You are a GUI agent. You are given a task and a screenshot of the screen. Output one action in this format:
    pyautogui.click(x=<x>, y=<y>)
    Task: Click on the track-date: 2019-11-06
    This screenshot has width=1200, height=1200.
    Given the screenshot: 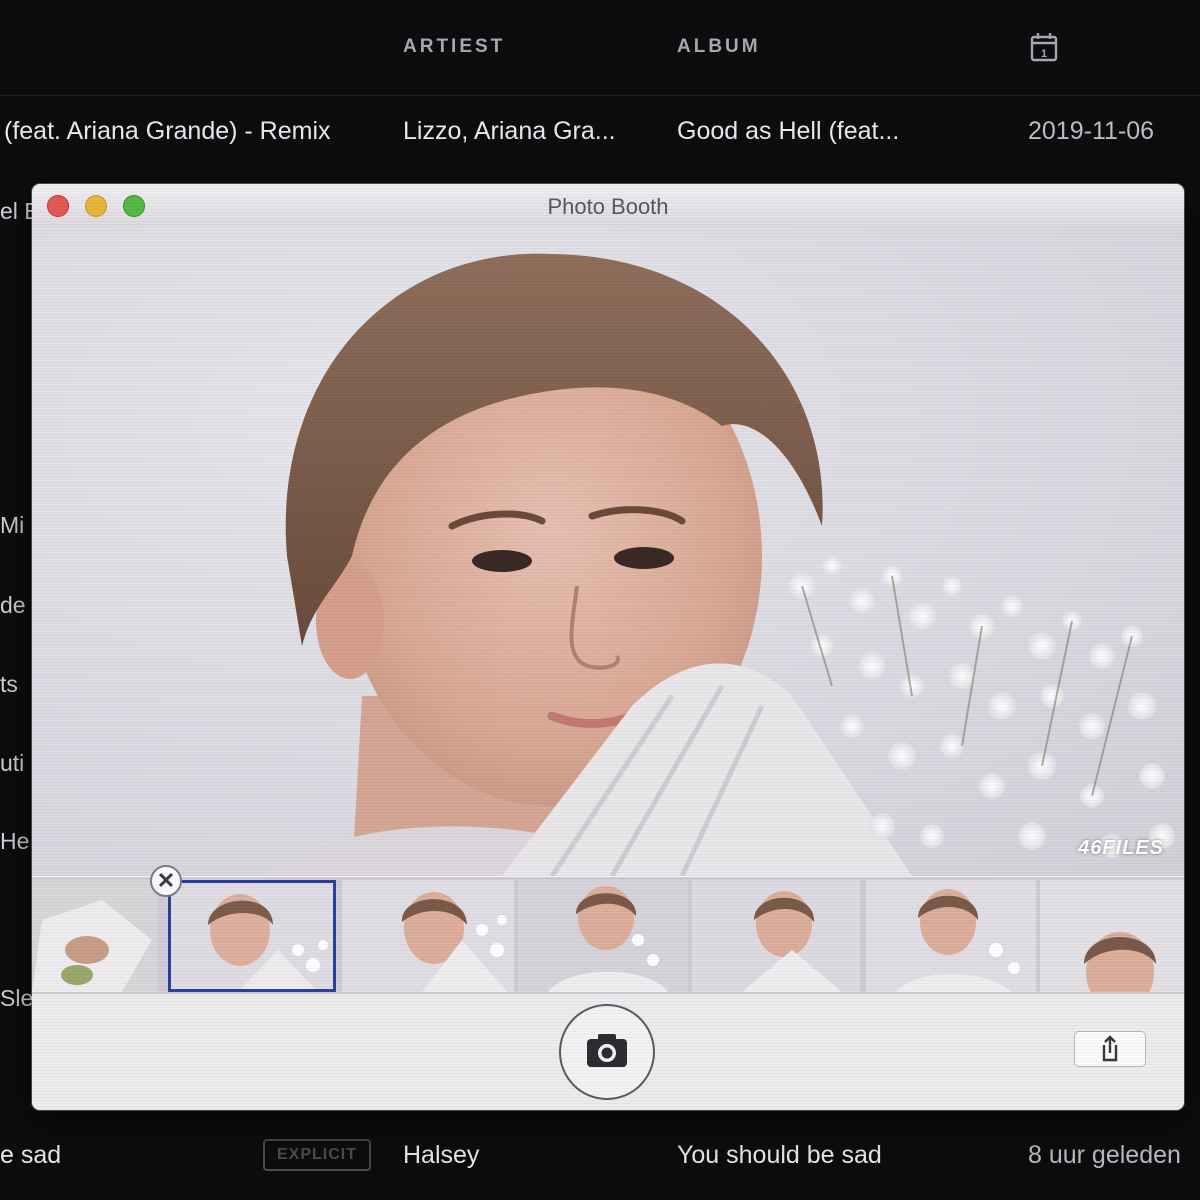 What is the action you would take?
    pyautogui.click(x=1091, y=131)
    